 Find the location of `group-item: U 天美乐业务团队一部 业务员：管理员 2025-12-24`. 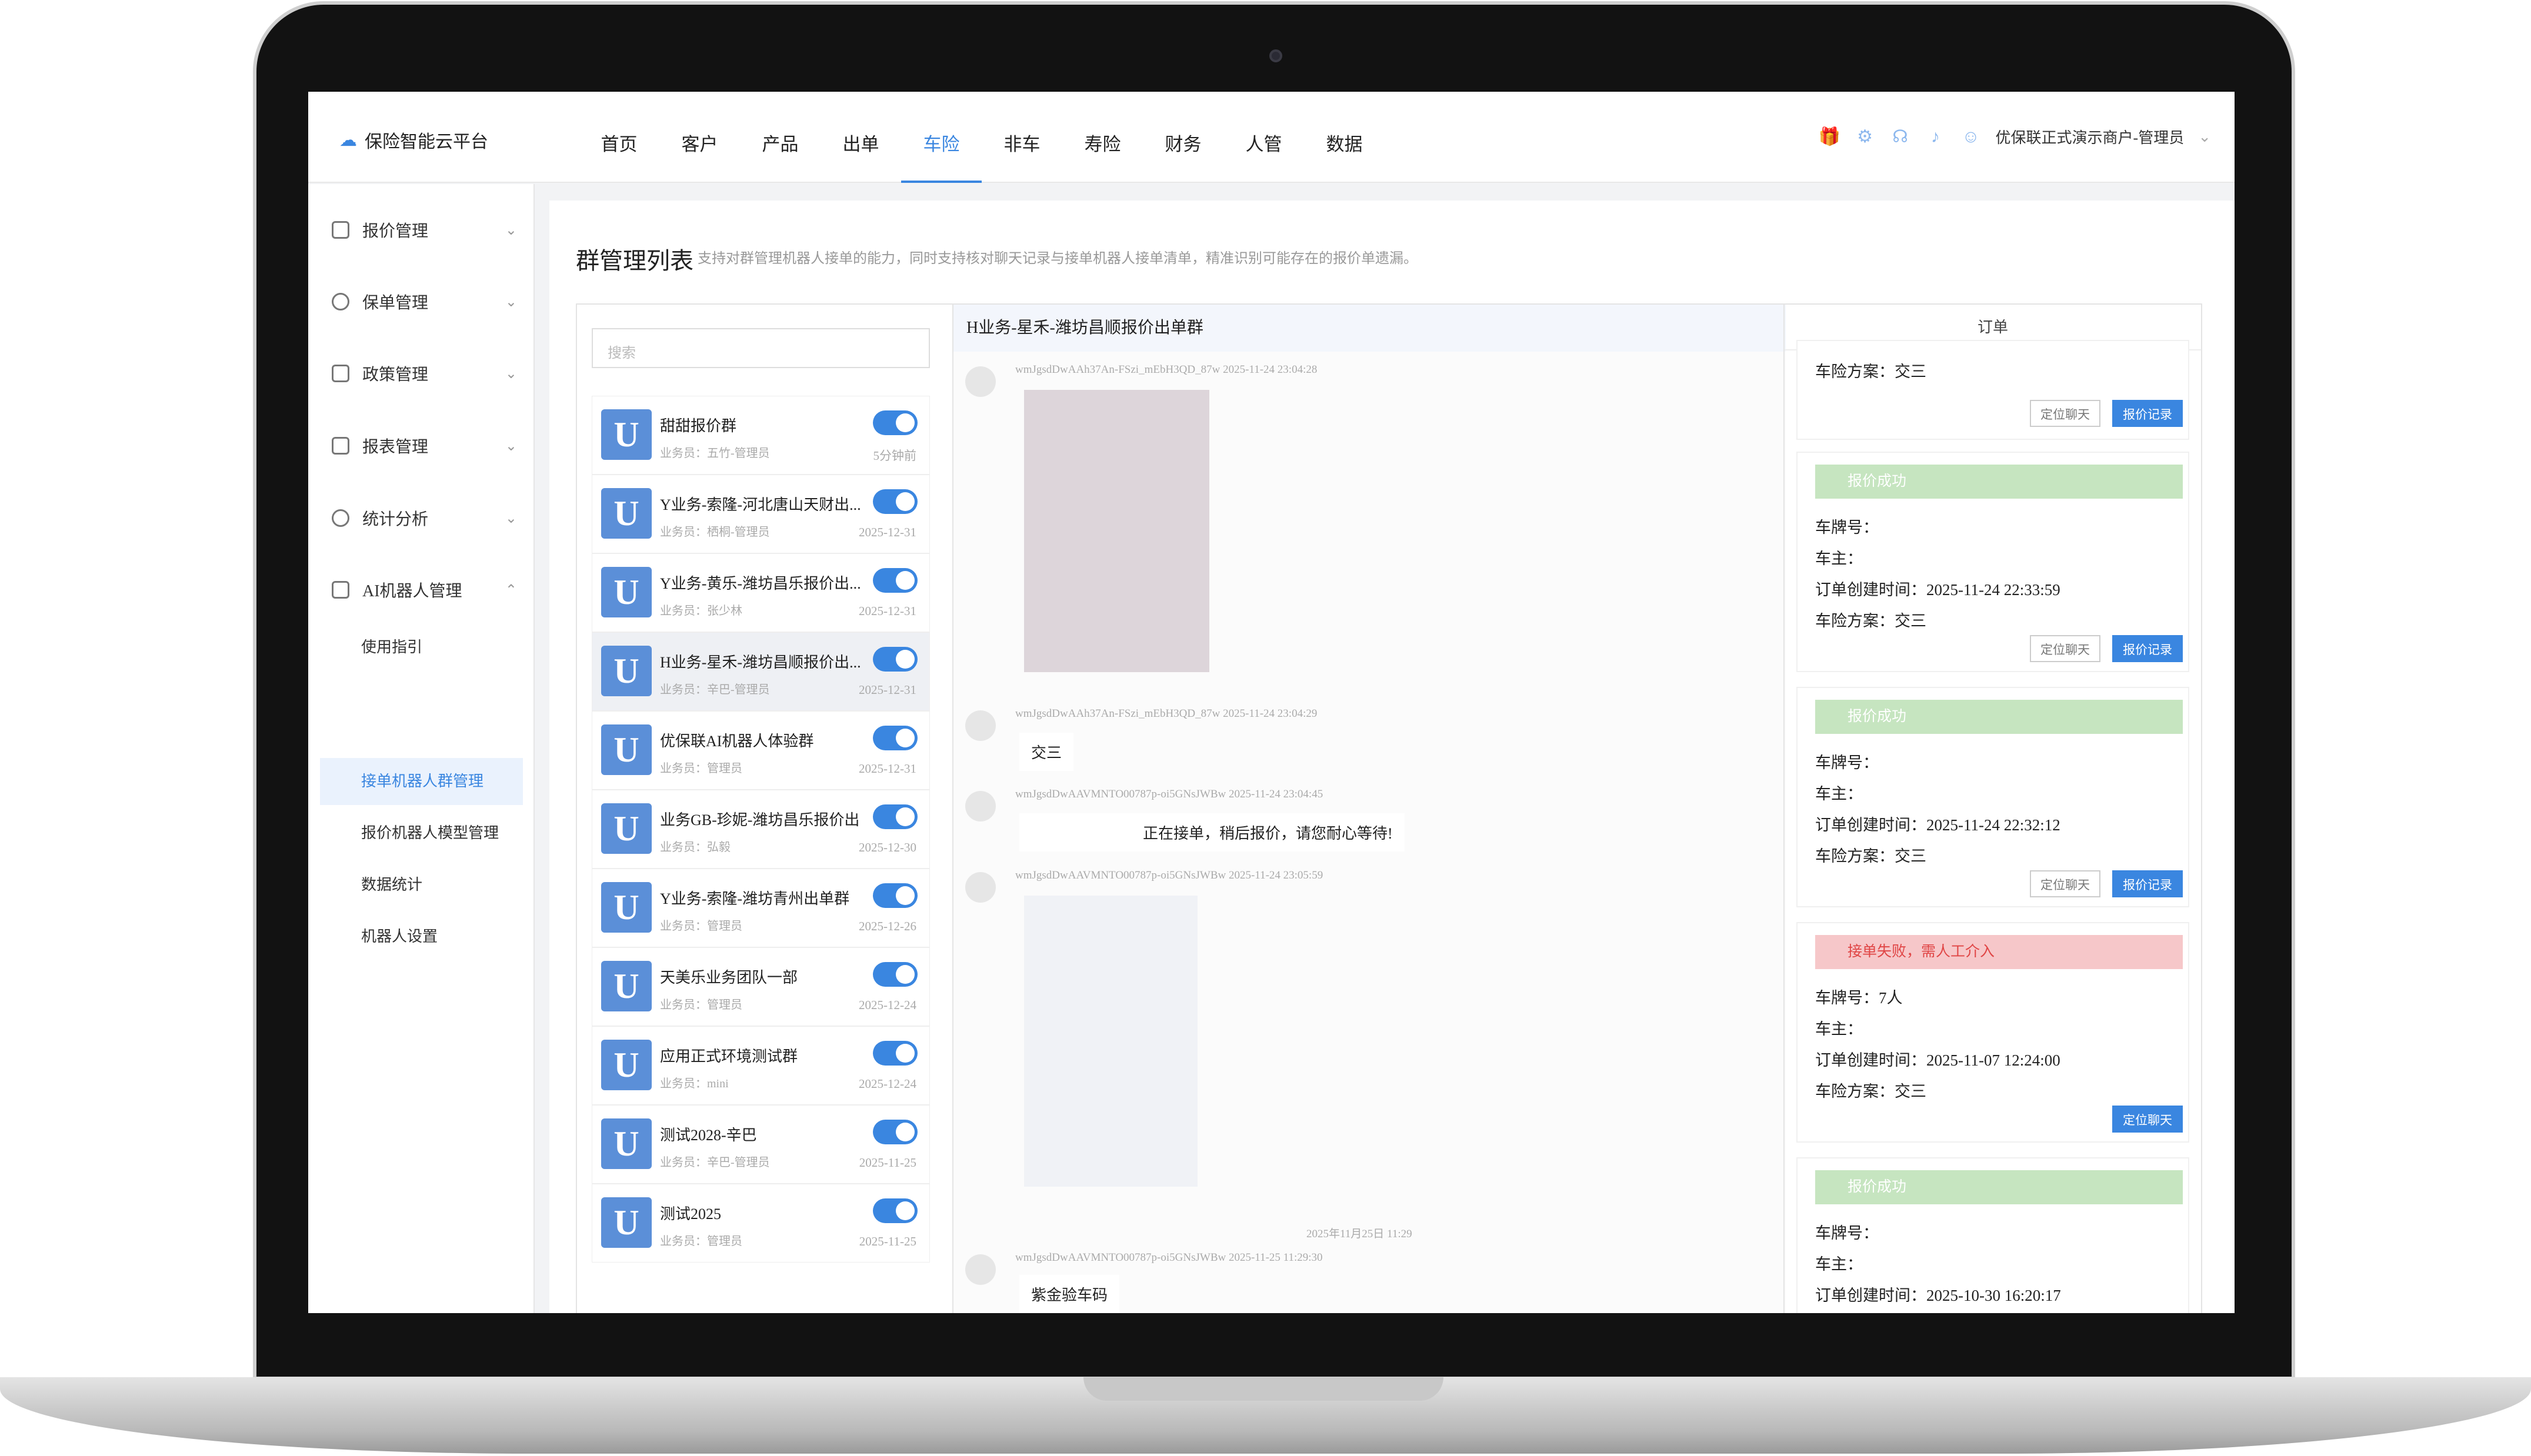

group-item: U 天美乐业务团队一部 业务员：管理员 2025-12-24 is located at coordinates (761, 987).